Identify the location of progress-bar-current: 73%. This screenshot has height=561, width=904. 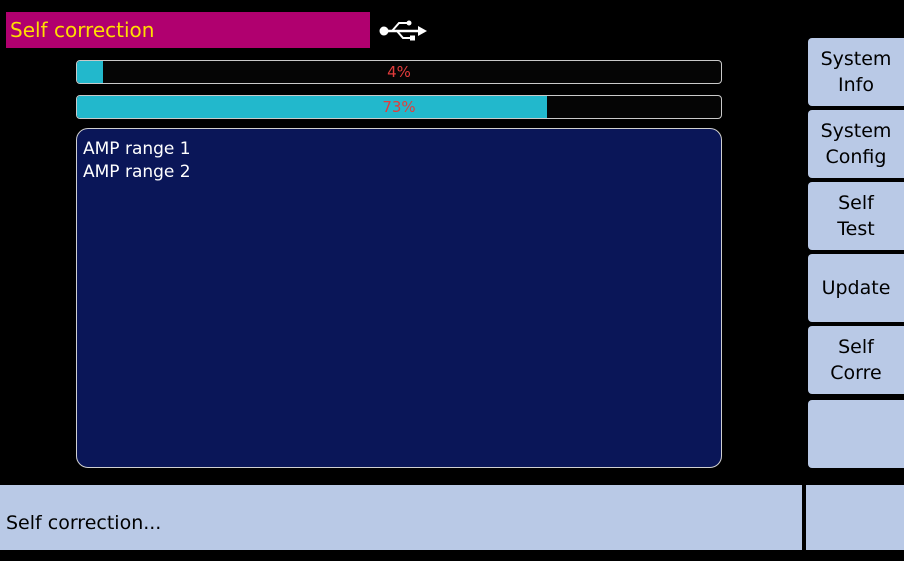
(399, 107).